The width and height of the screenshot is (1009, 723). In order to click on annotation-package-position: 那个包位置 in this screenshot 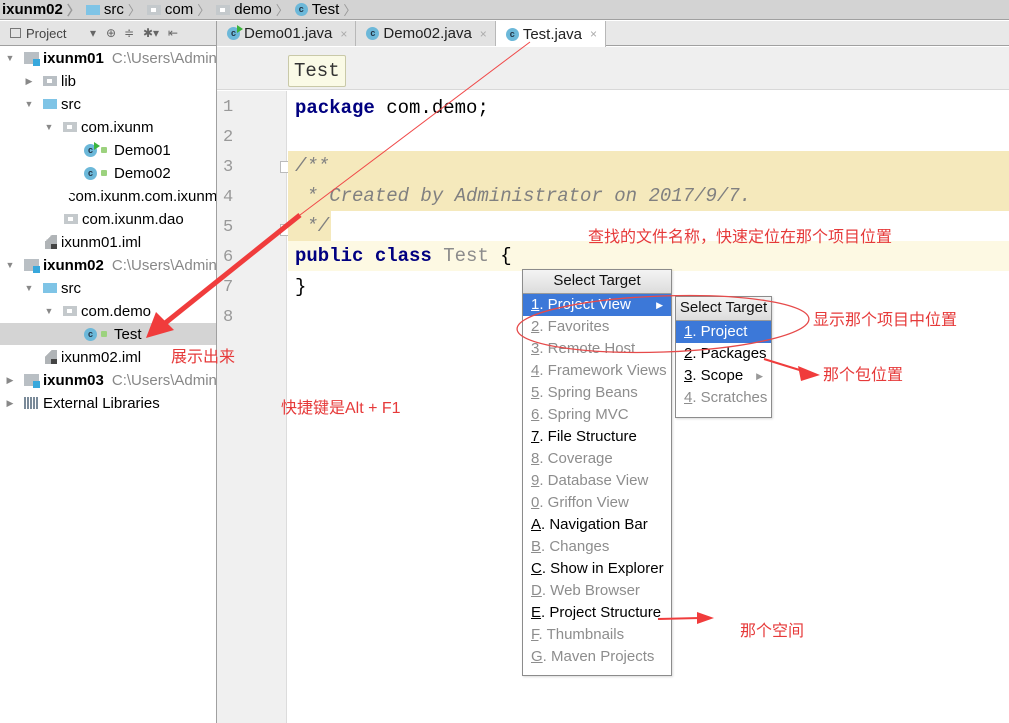, I will do `click(863, 374)`.